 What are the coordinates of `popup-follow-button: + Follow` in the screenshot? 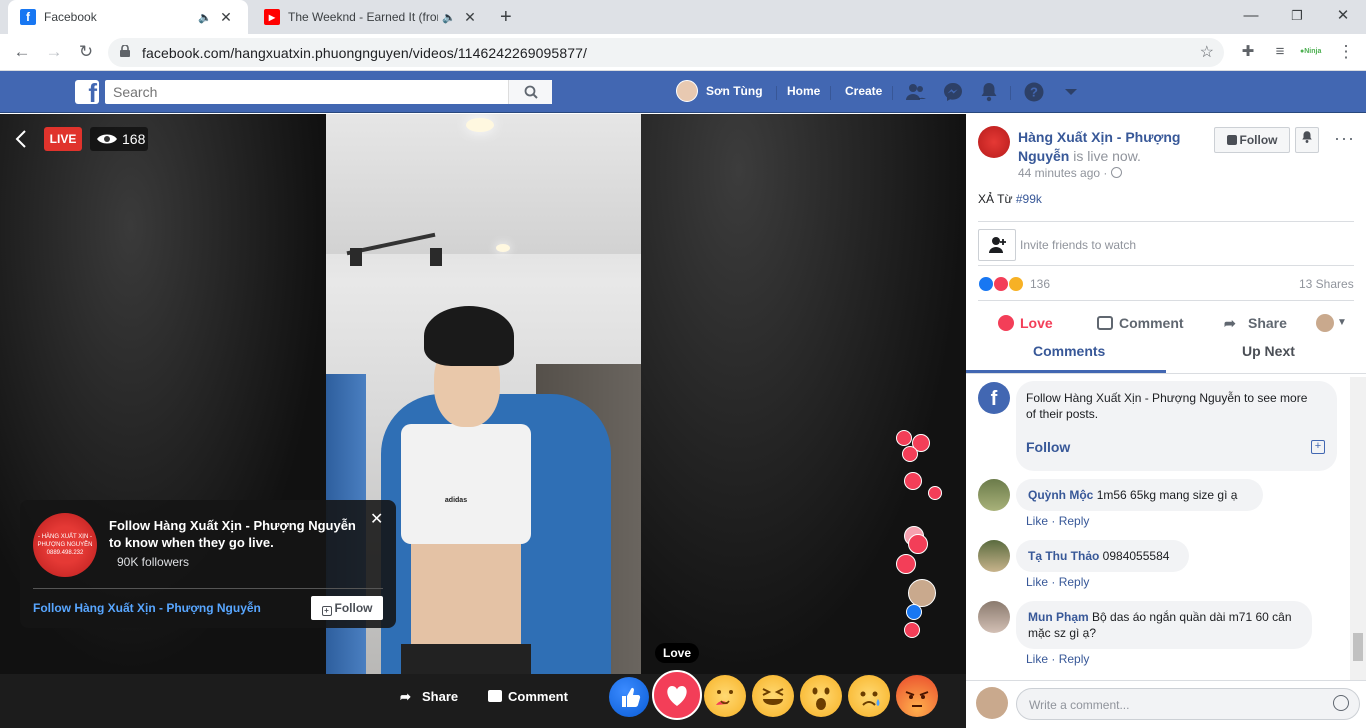 It's located at (347, 608).